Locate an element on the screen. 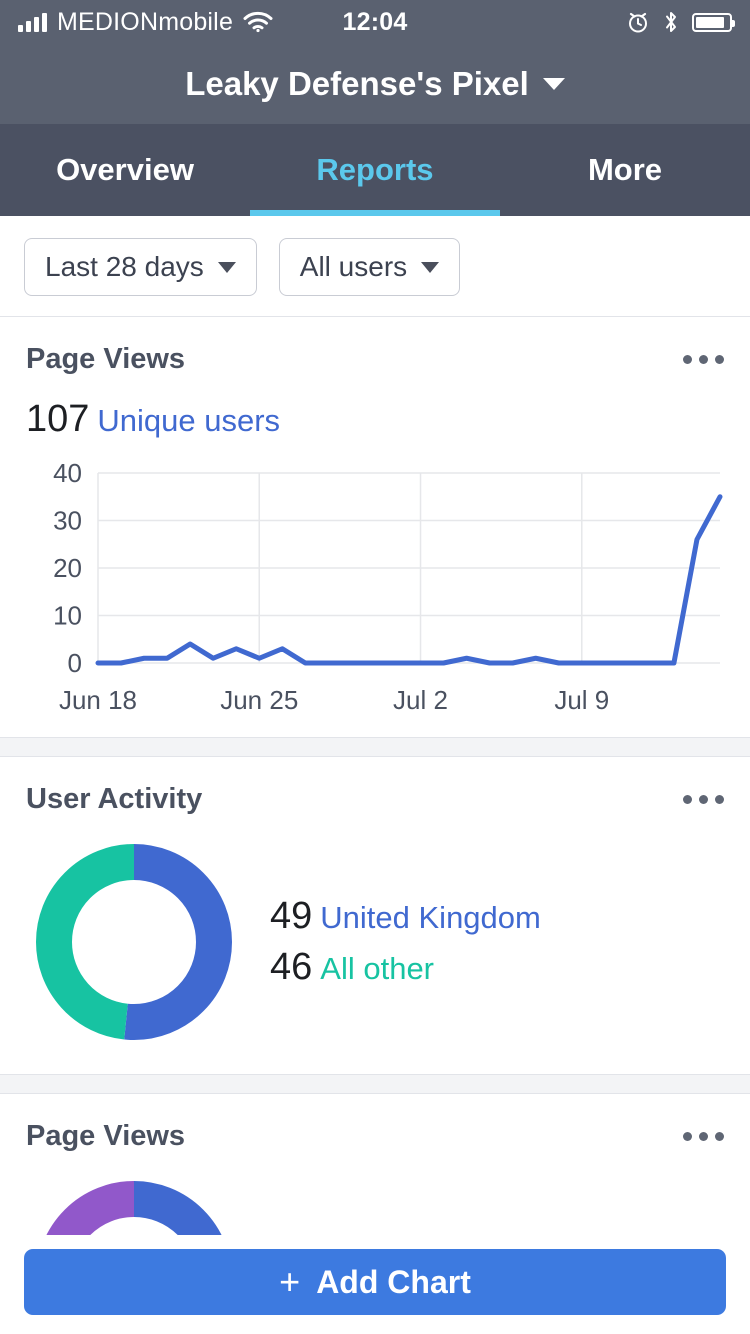 The width and height of the screenshot is (750, 1334). carrier-name: MEDIONmobile is located at coordinates (145, 21).